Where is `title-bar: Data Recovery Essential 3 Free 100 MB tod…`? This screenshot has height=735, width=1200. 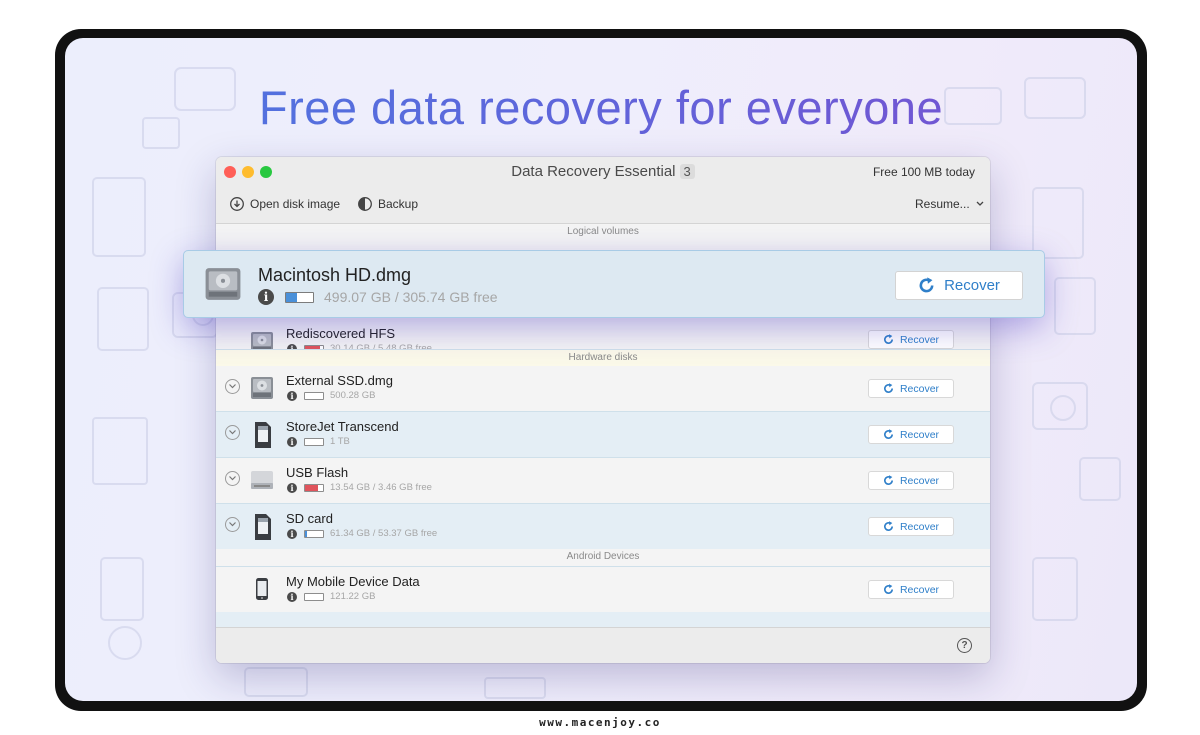
title-bar: Data Recovery Essential 3 Free 100 MB tod… is located at coordinates (603, 172).